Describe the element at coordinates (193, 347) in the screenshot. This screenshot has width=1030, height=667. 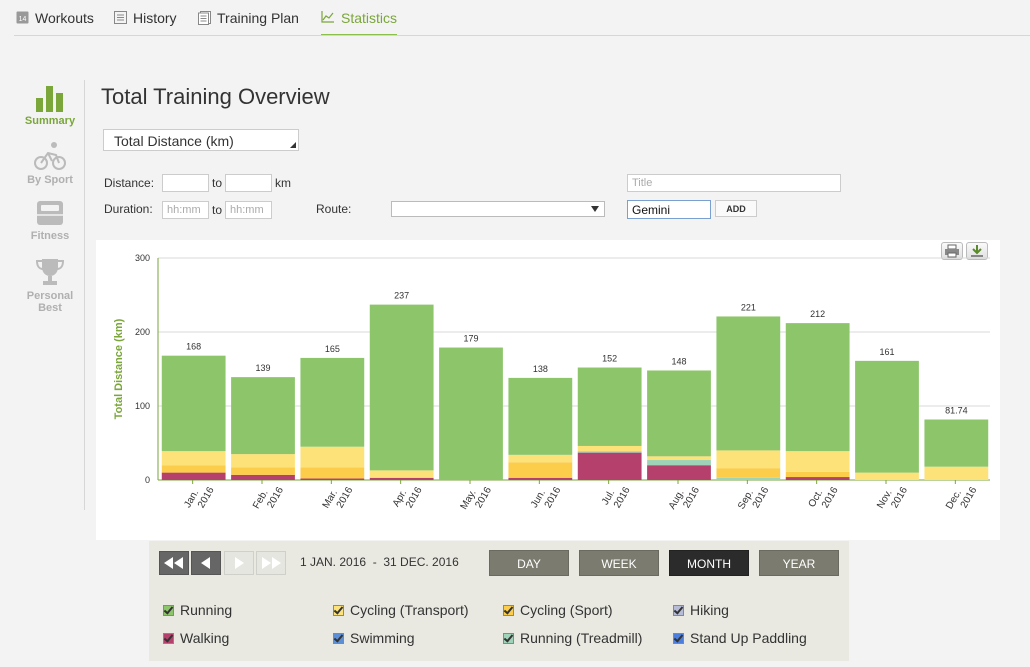
I see `bar-total-label: 168` at that location.